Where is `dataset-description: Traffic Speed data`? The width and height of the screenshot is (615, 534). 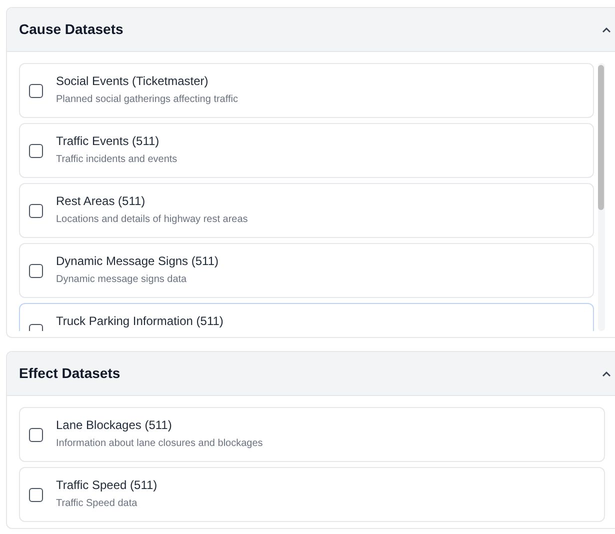 dataset-description: Traffic Speed data is located at coordinates (97, 503).